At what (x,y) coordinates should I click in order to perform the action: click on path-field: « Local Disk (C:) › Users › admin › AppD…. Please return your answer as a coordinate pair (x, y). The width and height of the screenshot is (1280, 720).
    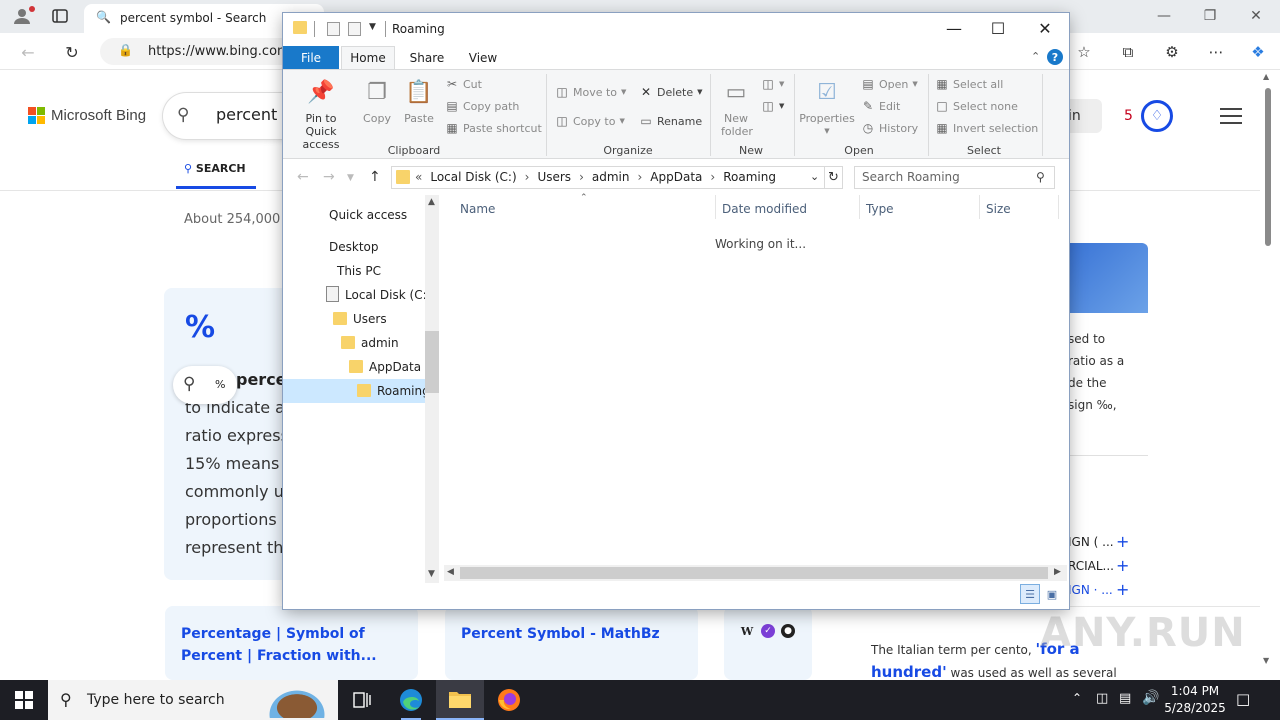
    Looking at the image, I should click on (608, 177).